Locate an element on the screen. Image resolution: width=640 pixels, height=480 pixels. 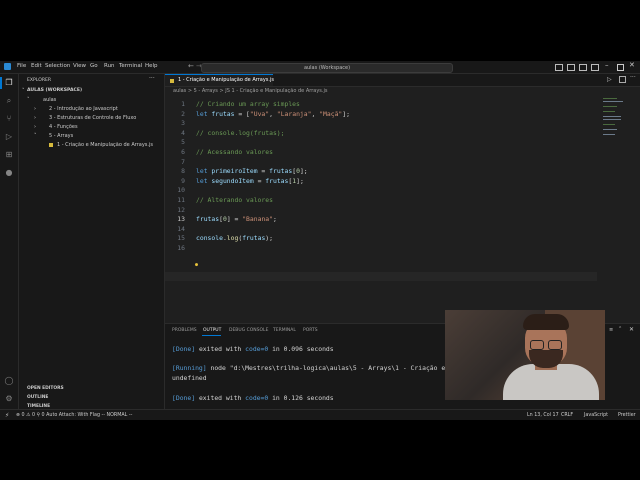
secondary-sidebar-toggle-icon is located at coordinates (595, 67).